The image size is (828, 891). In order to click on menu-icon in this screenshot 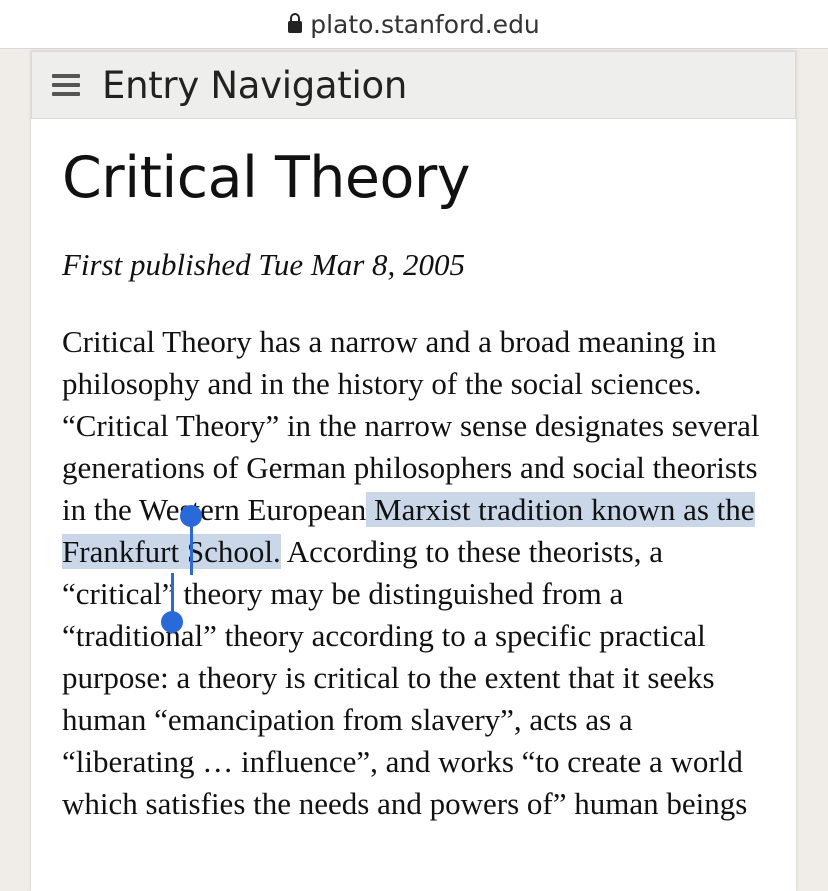, I will do `click(66, 85)`.